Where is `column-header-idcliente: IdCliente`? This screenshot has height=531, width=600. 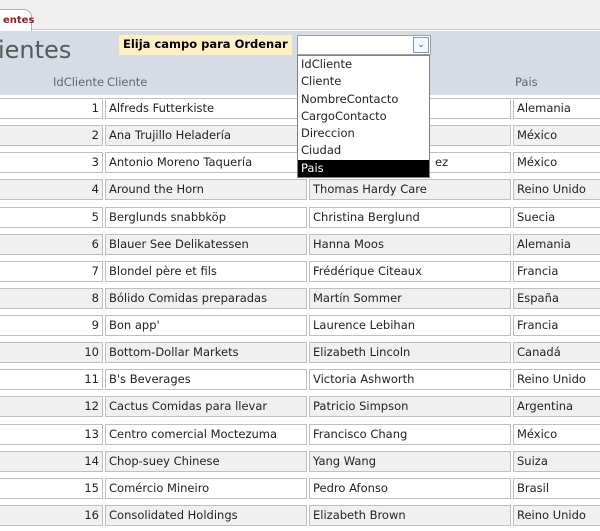 column-header-idcliente: IdCliente is located at coordinates (79, 82).